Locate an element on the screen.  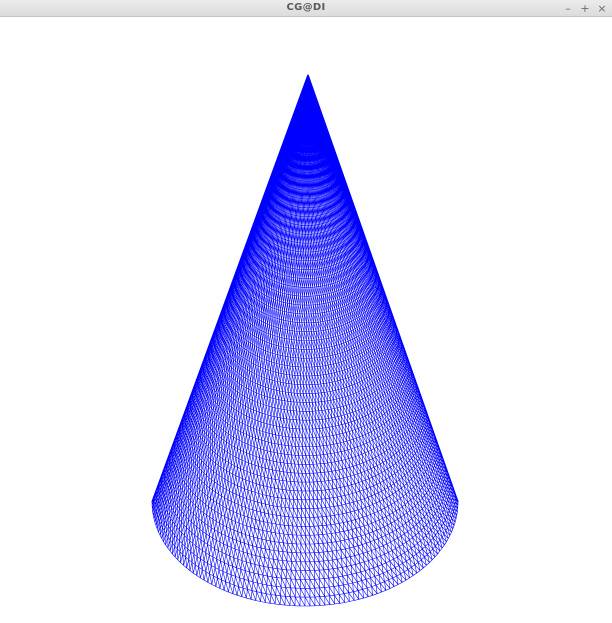
close-button: × is located at coordinates (602, 9).